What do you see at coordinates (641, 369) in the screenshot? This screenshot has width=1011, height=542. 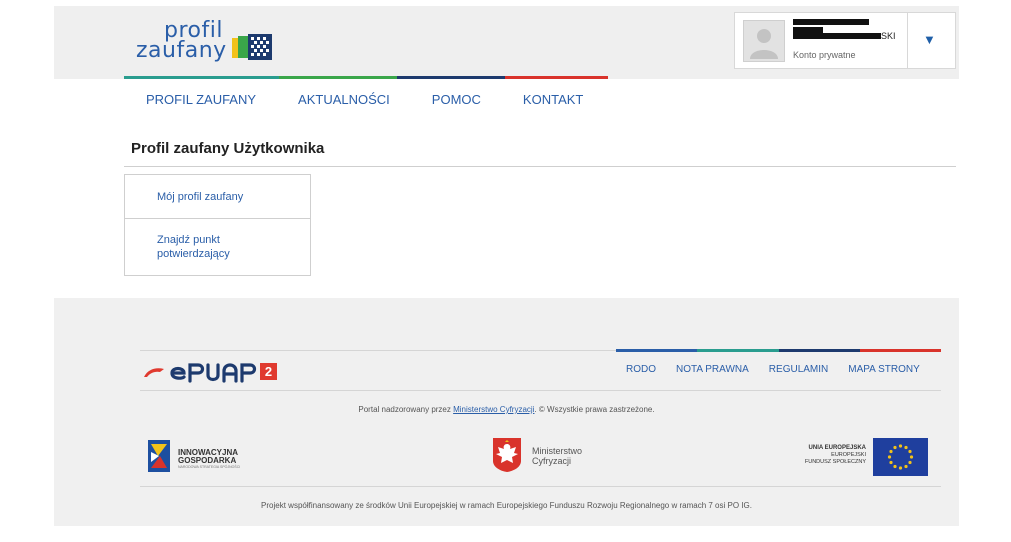 I see `footer-link-rodo: RODO` at bounding box center [641, 369].